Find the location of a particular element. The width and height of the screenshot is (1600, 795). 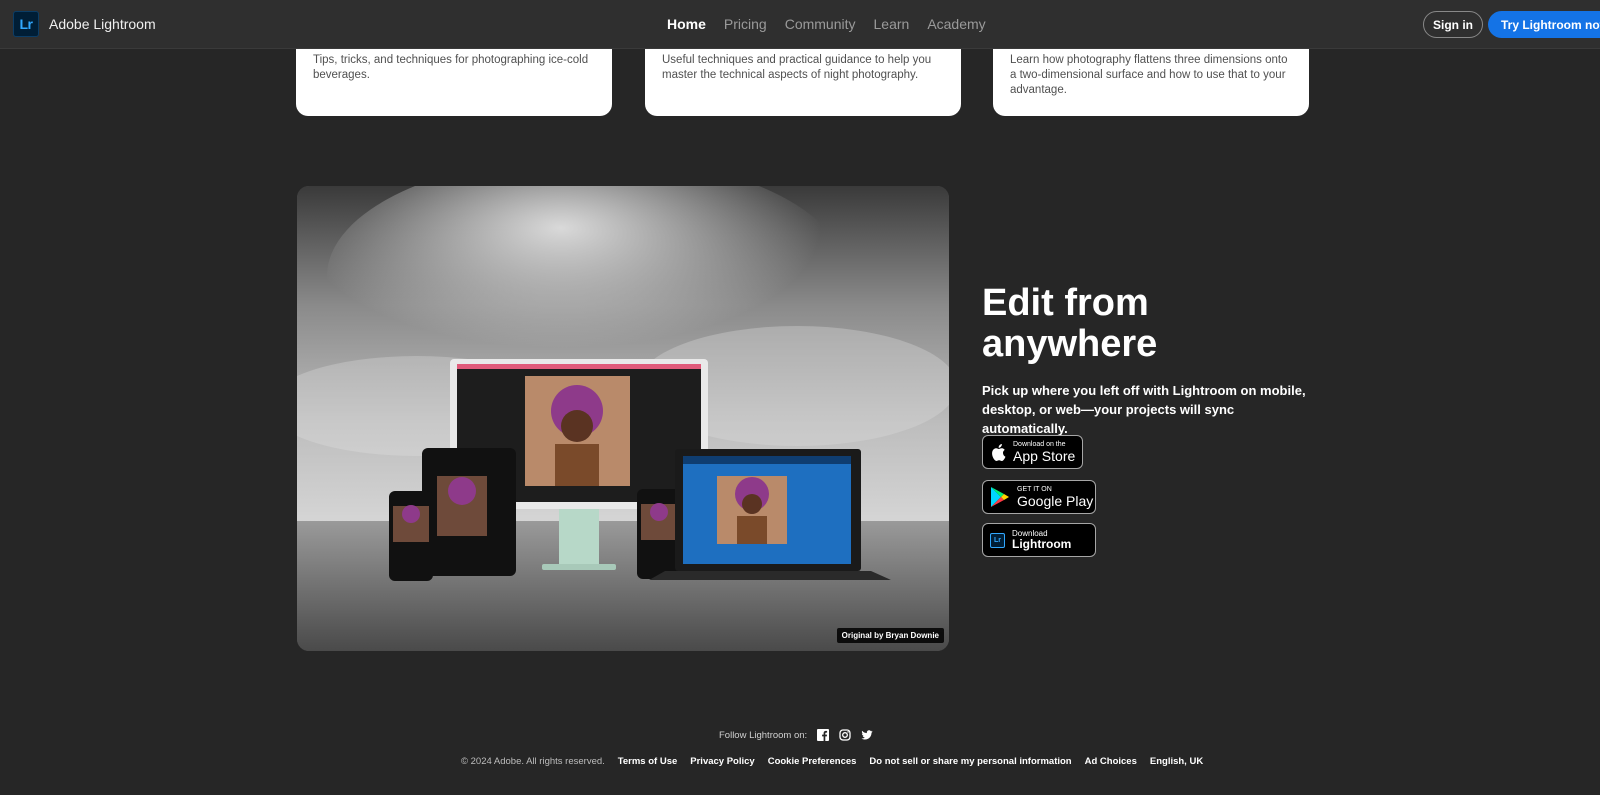

apple-icon is located at coordinates (999, 452).